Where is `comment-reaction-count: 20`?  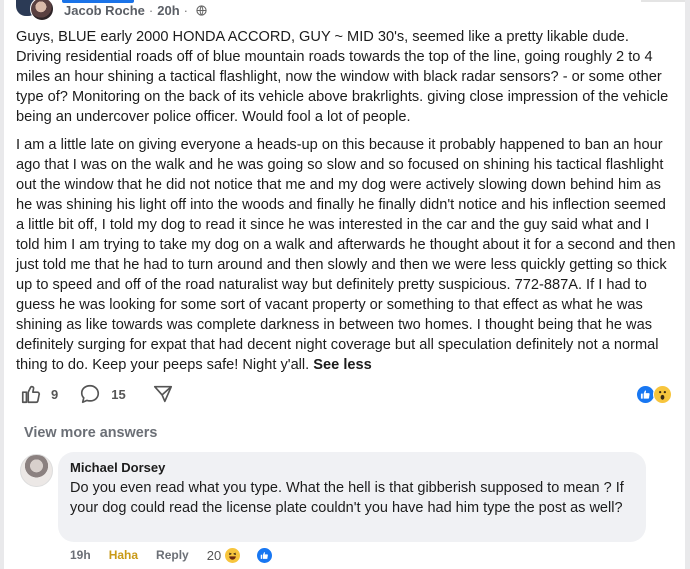 comment-reaction-count: 20 is located at coordinates (214, 555).